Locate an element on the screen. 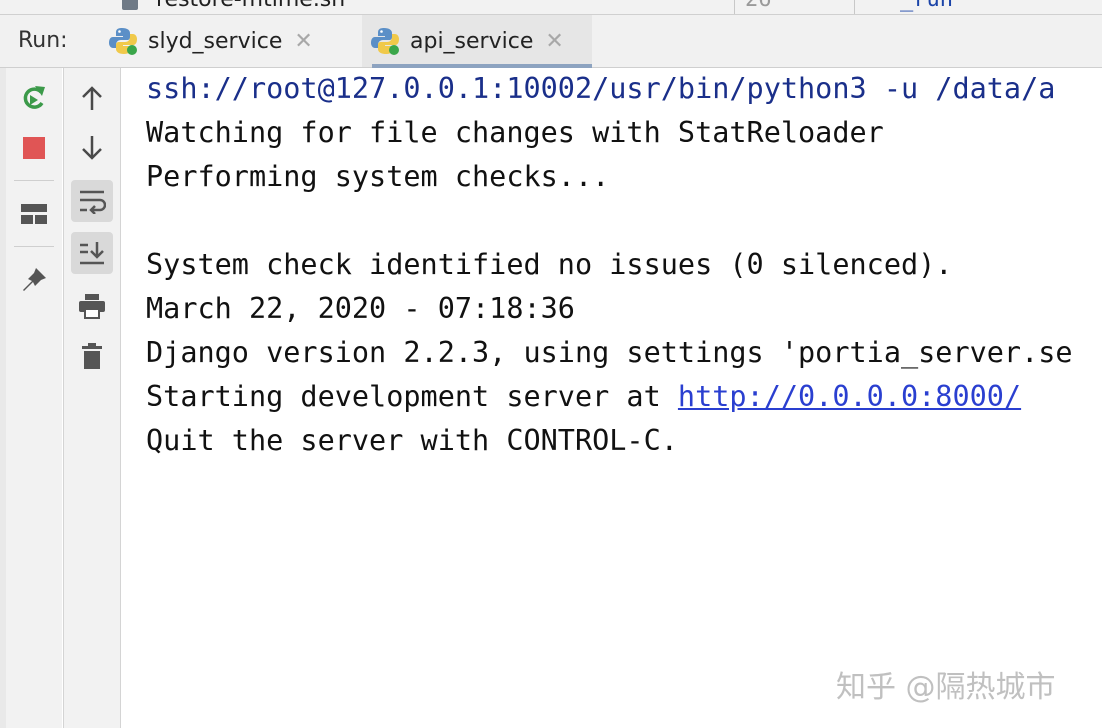 This screenshot has width=1102, height=728. console-text: Starting development server at is located at coordinates (412, 396).